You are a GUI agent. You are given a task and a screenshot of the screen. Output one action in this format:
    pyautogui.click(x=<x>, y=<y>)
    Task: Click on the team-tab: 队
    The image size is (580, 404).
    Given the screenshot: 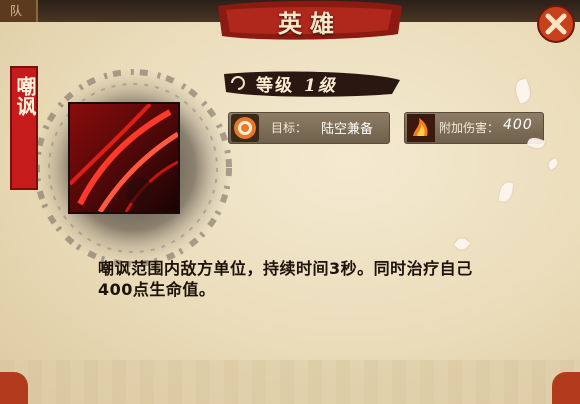 What is the action you would take?
    pyautogui.click(x=19, y=11)
    